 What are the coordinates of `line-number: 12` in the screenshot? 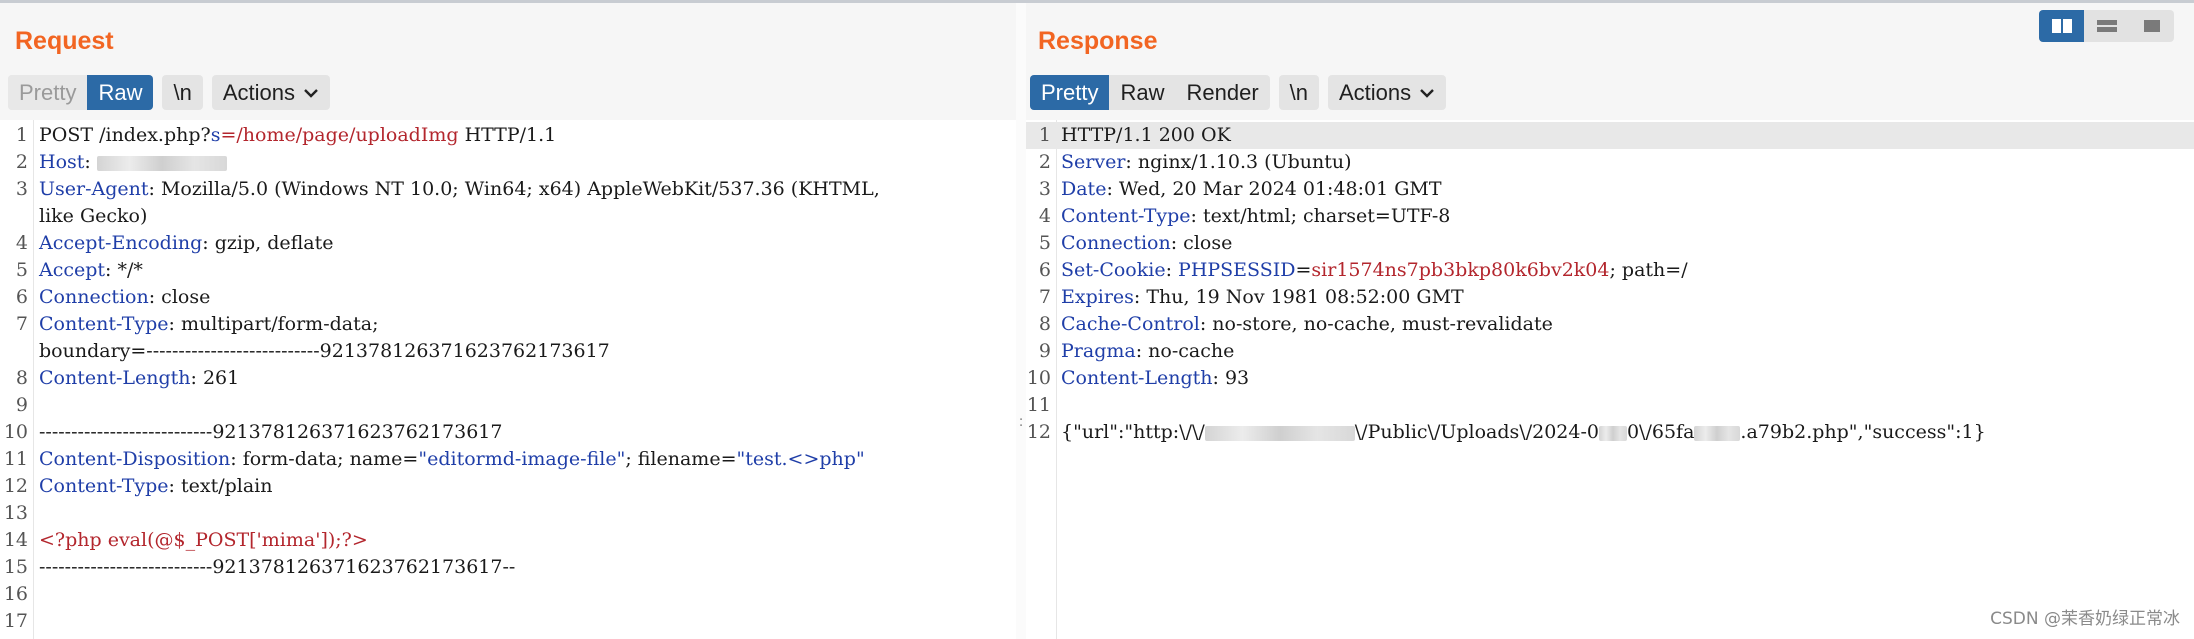 It's located at (1038, 432).